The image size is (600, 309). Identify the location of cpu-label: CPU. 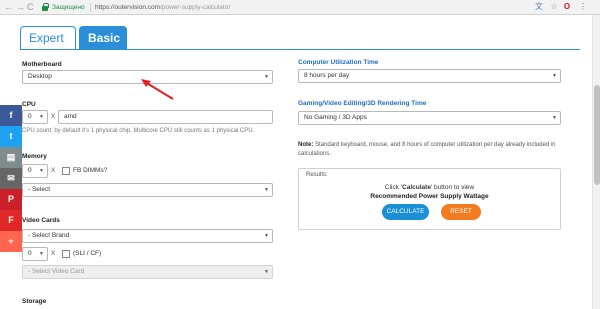
(29, 104).